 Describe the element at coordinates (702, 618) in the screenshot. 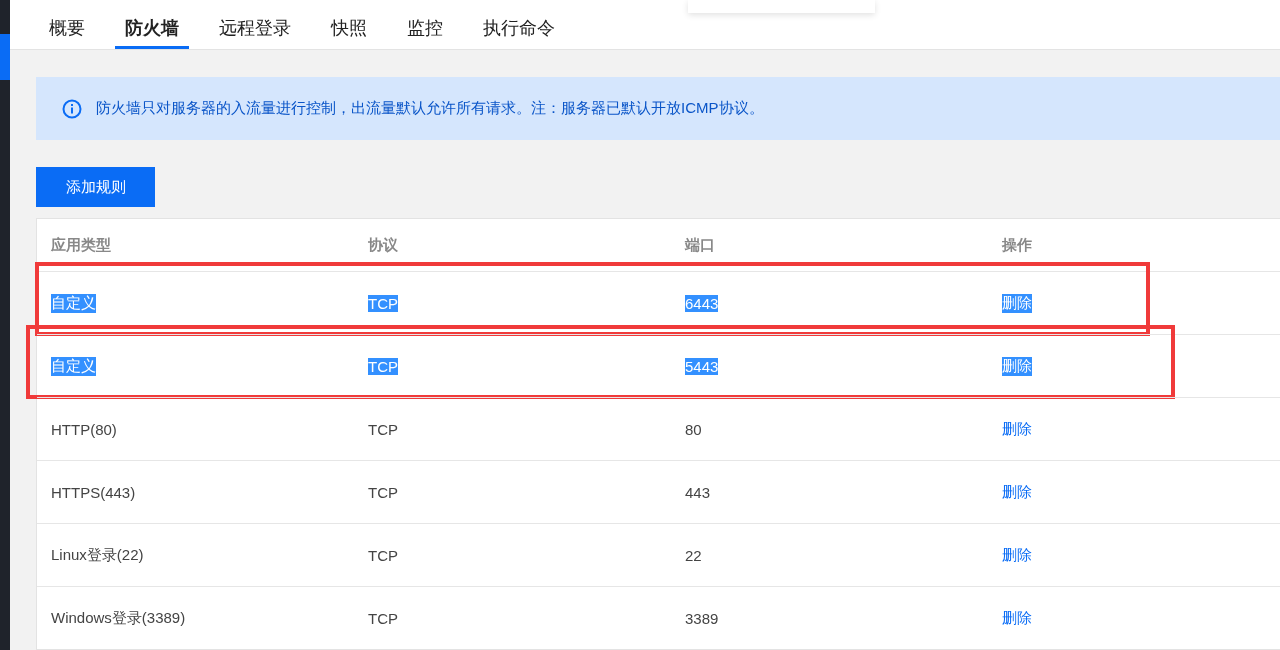

I see `table-cell: 3389` at that location.